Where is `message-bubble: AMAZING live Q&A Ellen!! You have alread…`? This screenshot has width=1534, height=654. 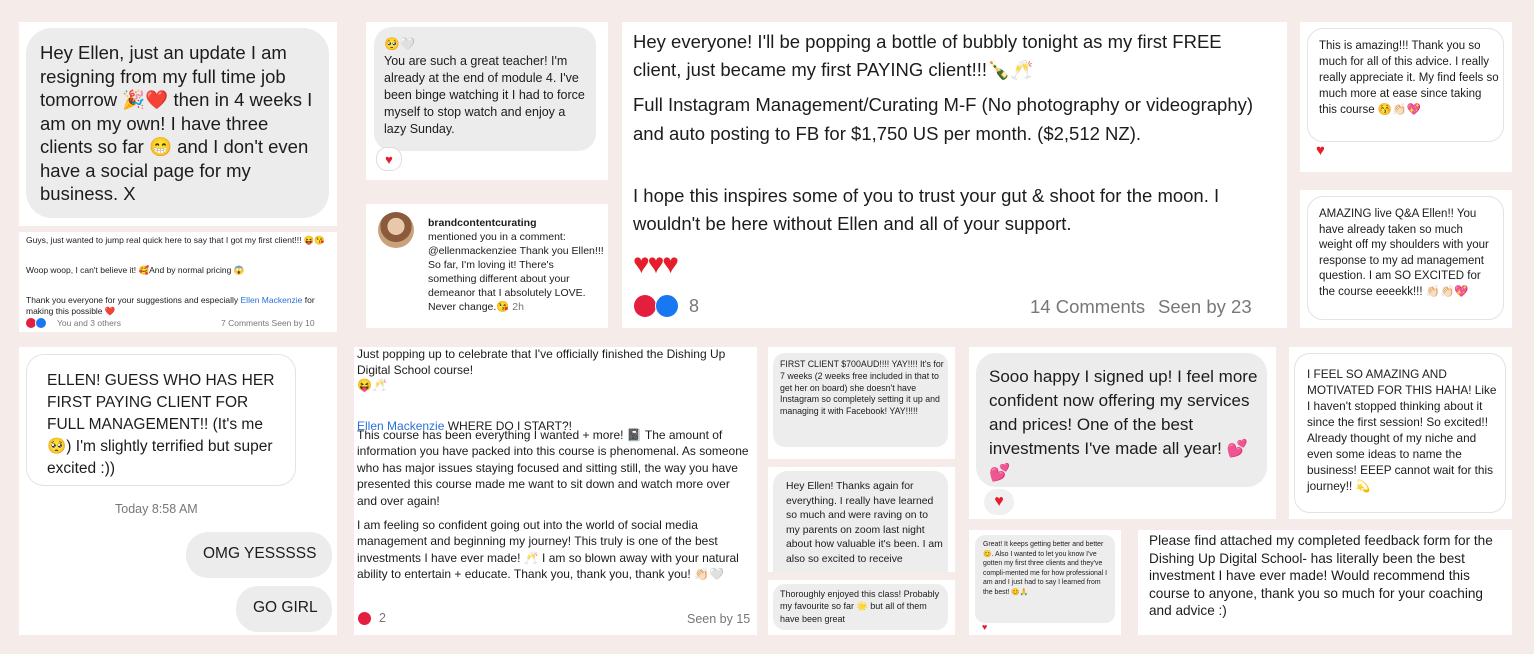 message-bubble: AMAZING live Q&A Ellen!! You have alread… is located at coordinates (1405, 258).